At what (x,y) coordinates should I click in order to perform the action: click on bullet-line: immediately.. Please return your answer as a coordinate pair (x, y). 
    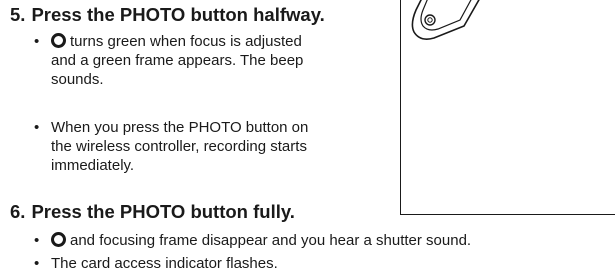
    Looking at the image, I should click on (93, 165).